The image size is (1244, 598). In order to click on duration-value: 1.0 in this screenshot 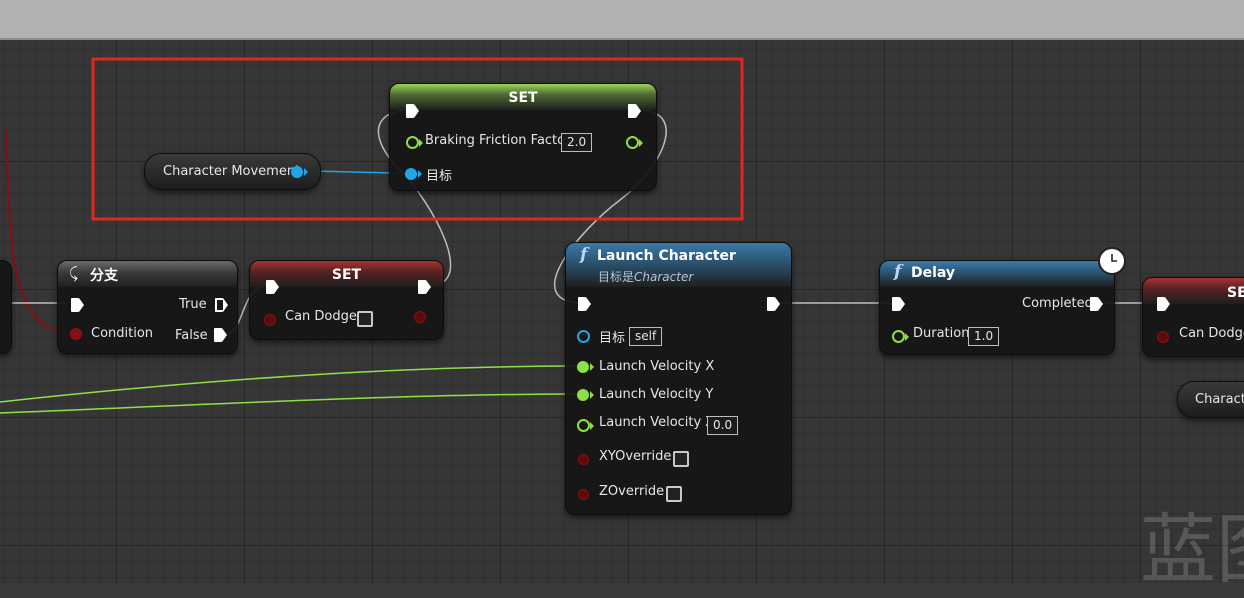, I will do `click(984, 336)`.